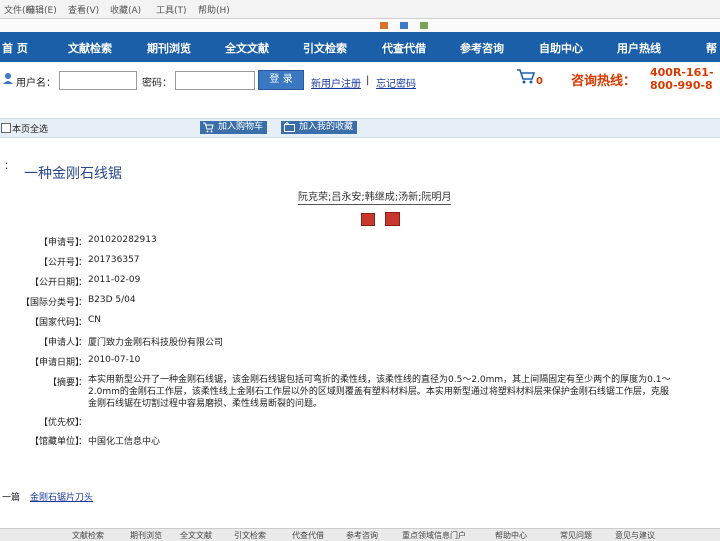  Describe the element at coordinates (281, 80) in the screenshot. I see `login-button: 登 录` at that location.